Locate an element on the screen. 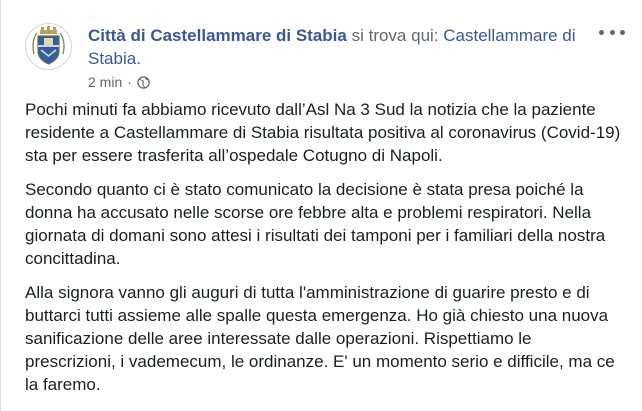 The width and height of the screenshot is (642, 411). post-meta: 2 min · is located at coordinates (119, 82).